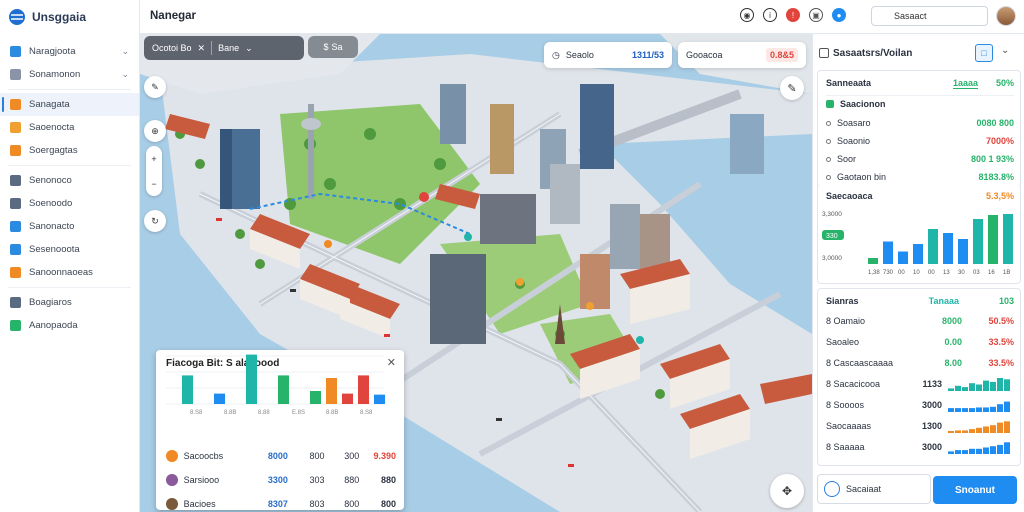 Image resolution: width=1024 pixels, height=512 pixels. Describe the element at coordinates (281, 480) in the screenshot. I see `table-row: Sarsiooo 3300 303 880 880` at that location.